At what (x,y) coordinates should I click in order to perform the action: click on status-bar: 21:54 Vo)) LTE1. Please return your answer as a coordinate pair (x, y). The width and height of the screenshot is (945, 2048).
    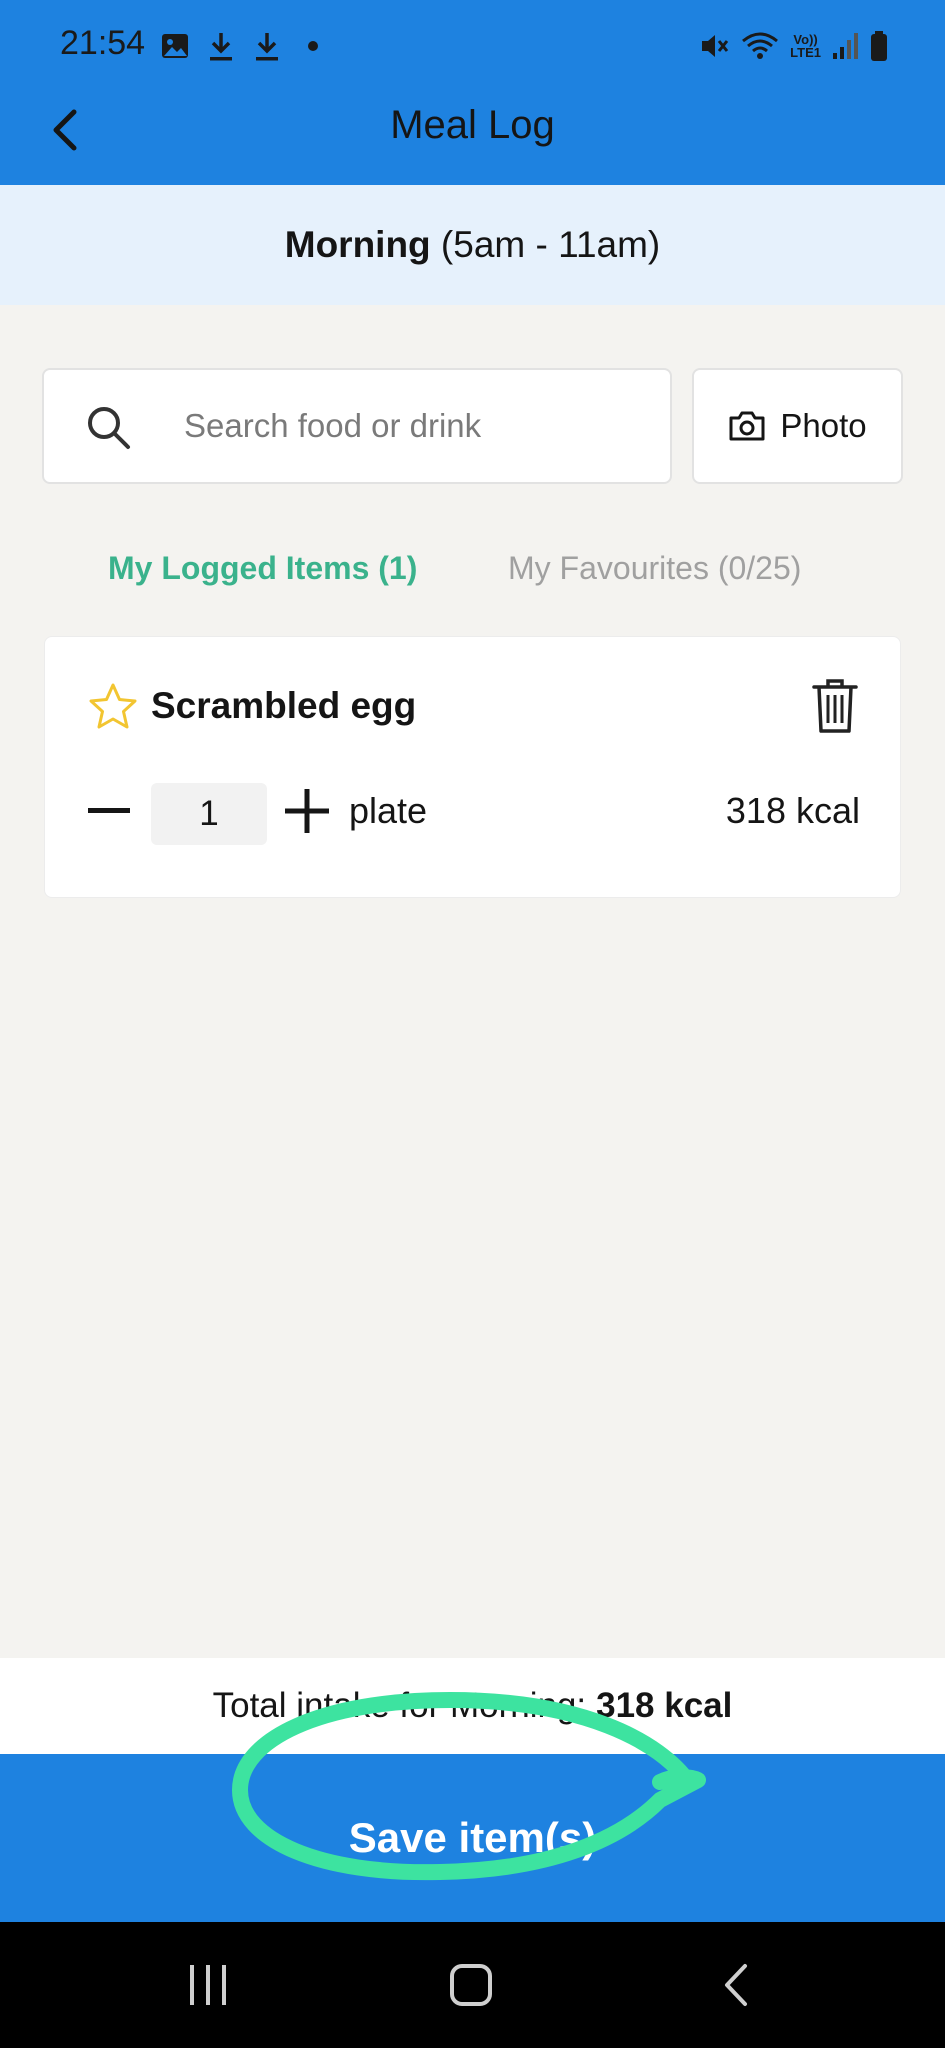
    Looking at the image, I should click on (472, 45).